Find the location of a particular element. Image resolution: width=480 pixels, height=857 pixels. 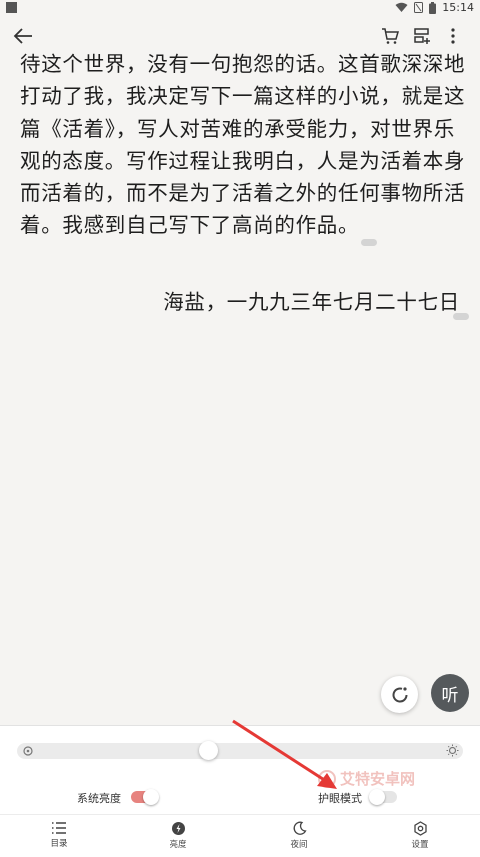

nav-settings: 设置 is located at coordinates (420, 834).